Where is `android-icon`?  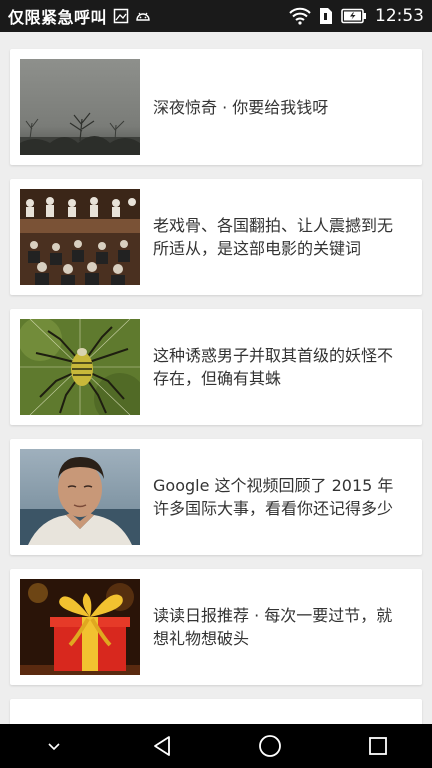 android-icon is located at coordinates (143, 16).